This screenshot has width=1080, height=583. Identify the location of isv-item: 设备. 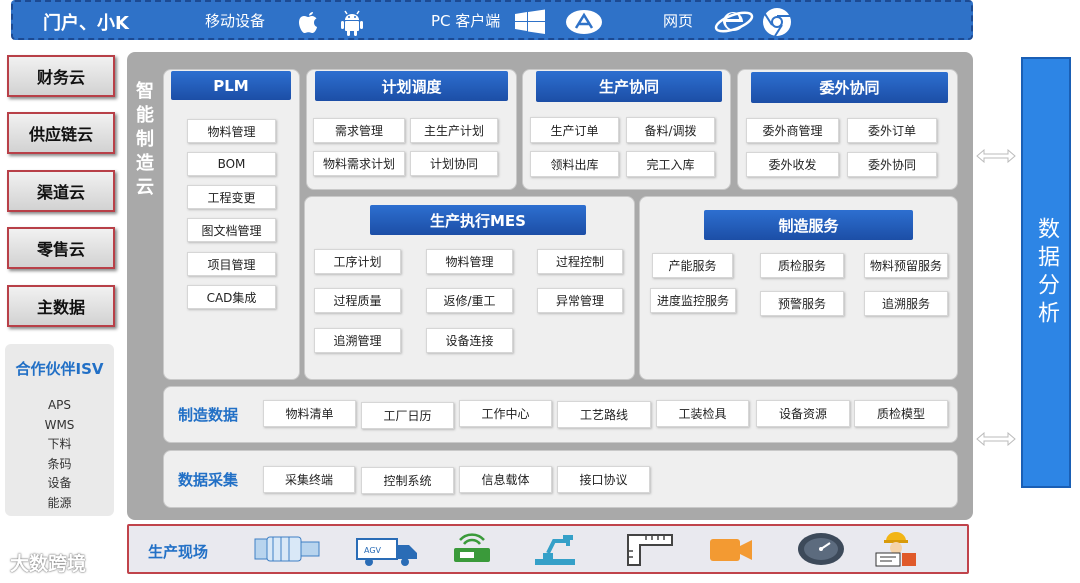
(59, 484).